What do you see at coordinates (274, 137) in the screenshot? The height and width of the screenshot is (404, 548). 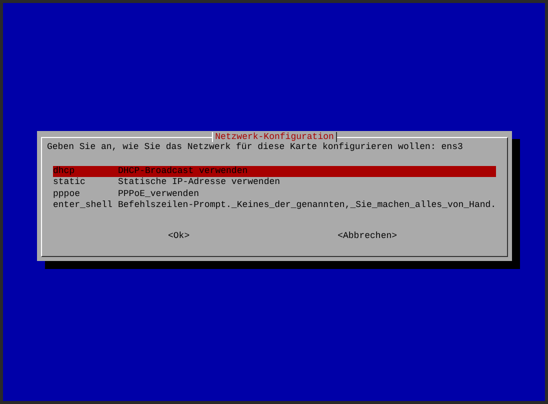 I see `dialog-title: Netzwerk-Konfiguration` at bounding box center [274, 137].